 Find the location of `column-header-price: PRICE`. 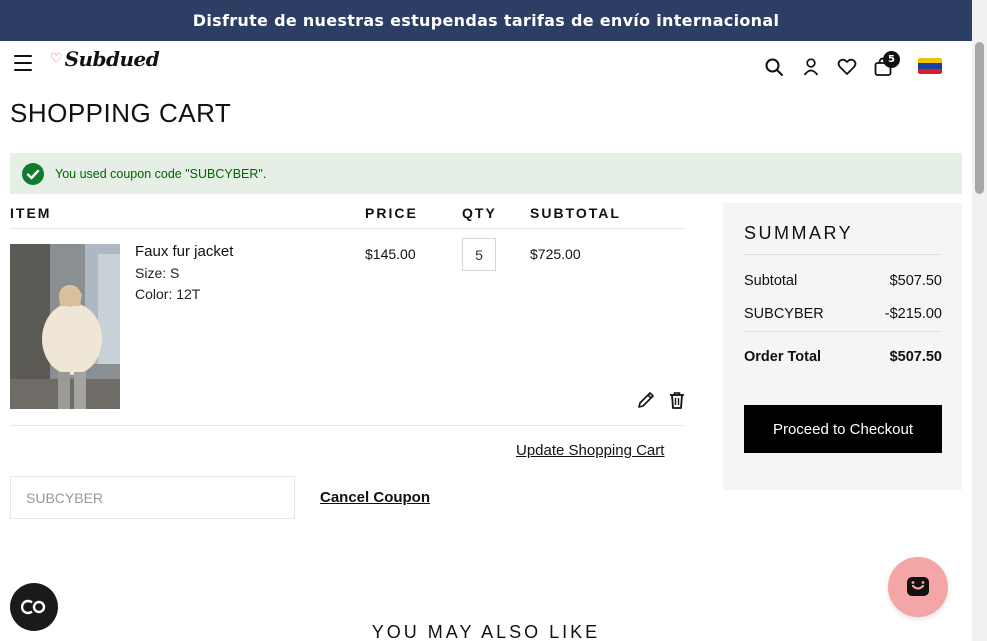

column-header-price: PRICE is located at coordinates (391, 213).